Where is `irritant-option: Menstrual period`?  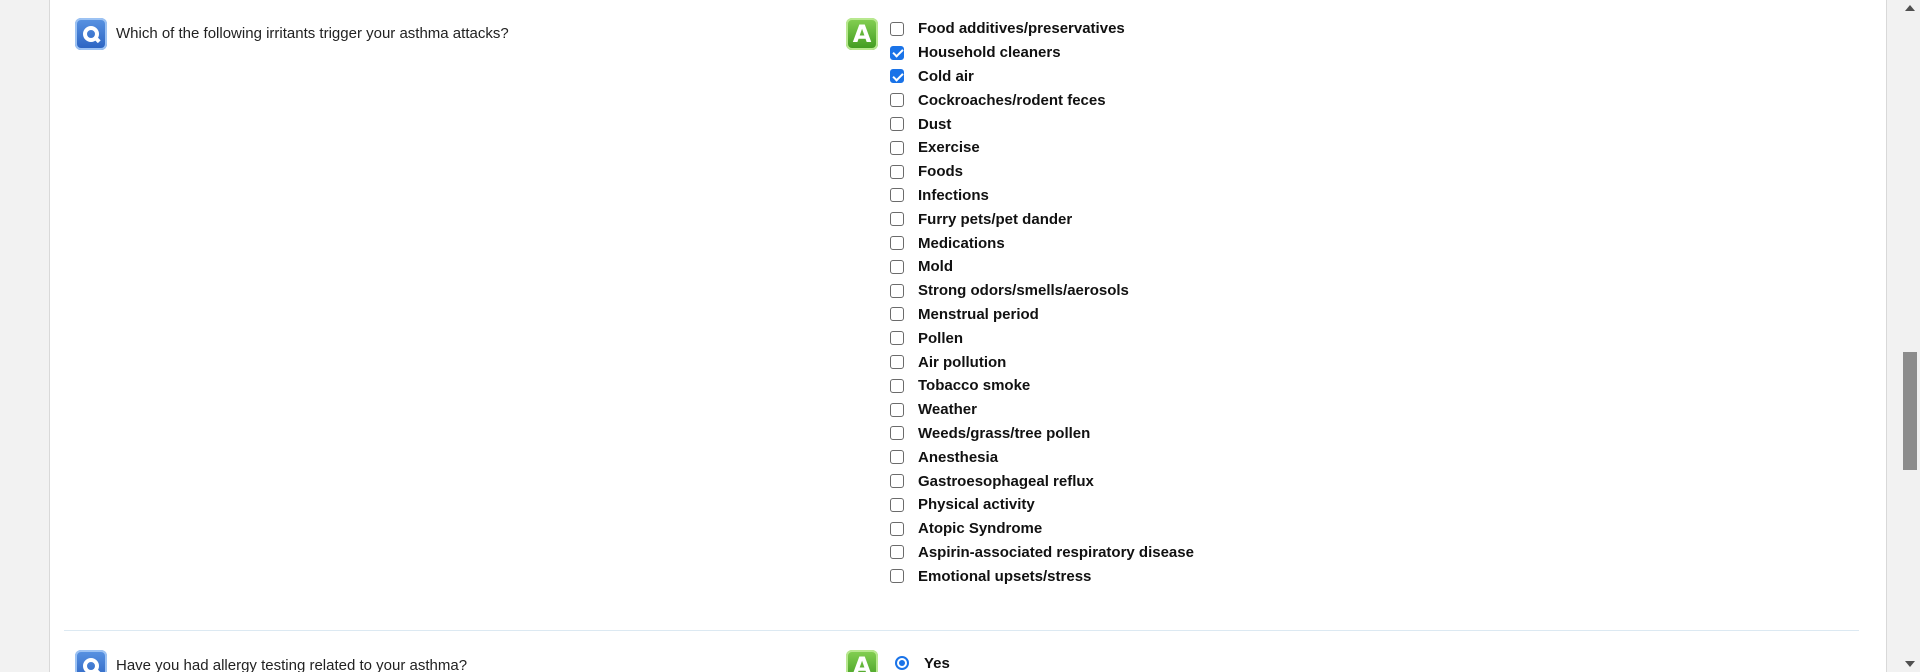
irritant-option: Menstrual period is located at coordinates (1042, 315).